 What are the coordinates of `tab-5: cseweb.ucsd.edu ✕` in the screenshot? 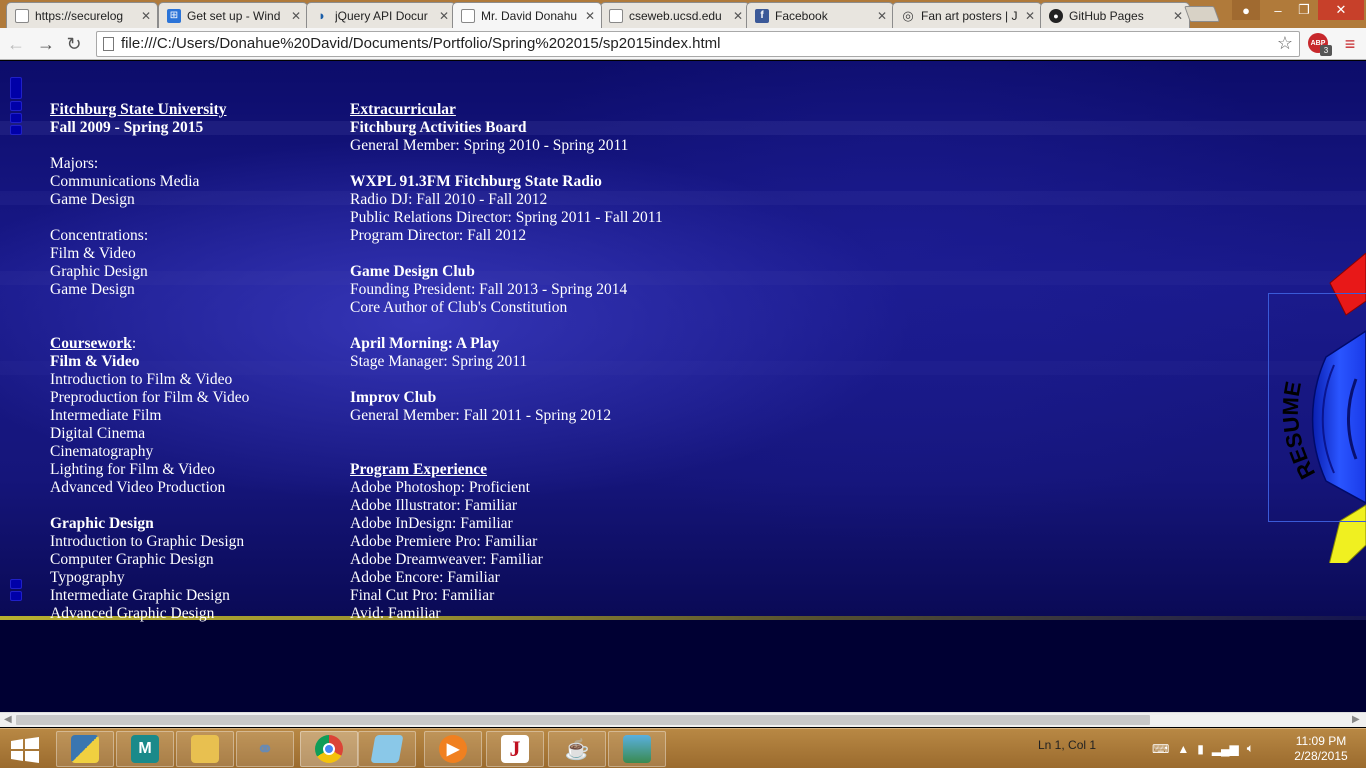 It's located at (675, 15).